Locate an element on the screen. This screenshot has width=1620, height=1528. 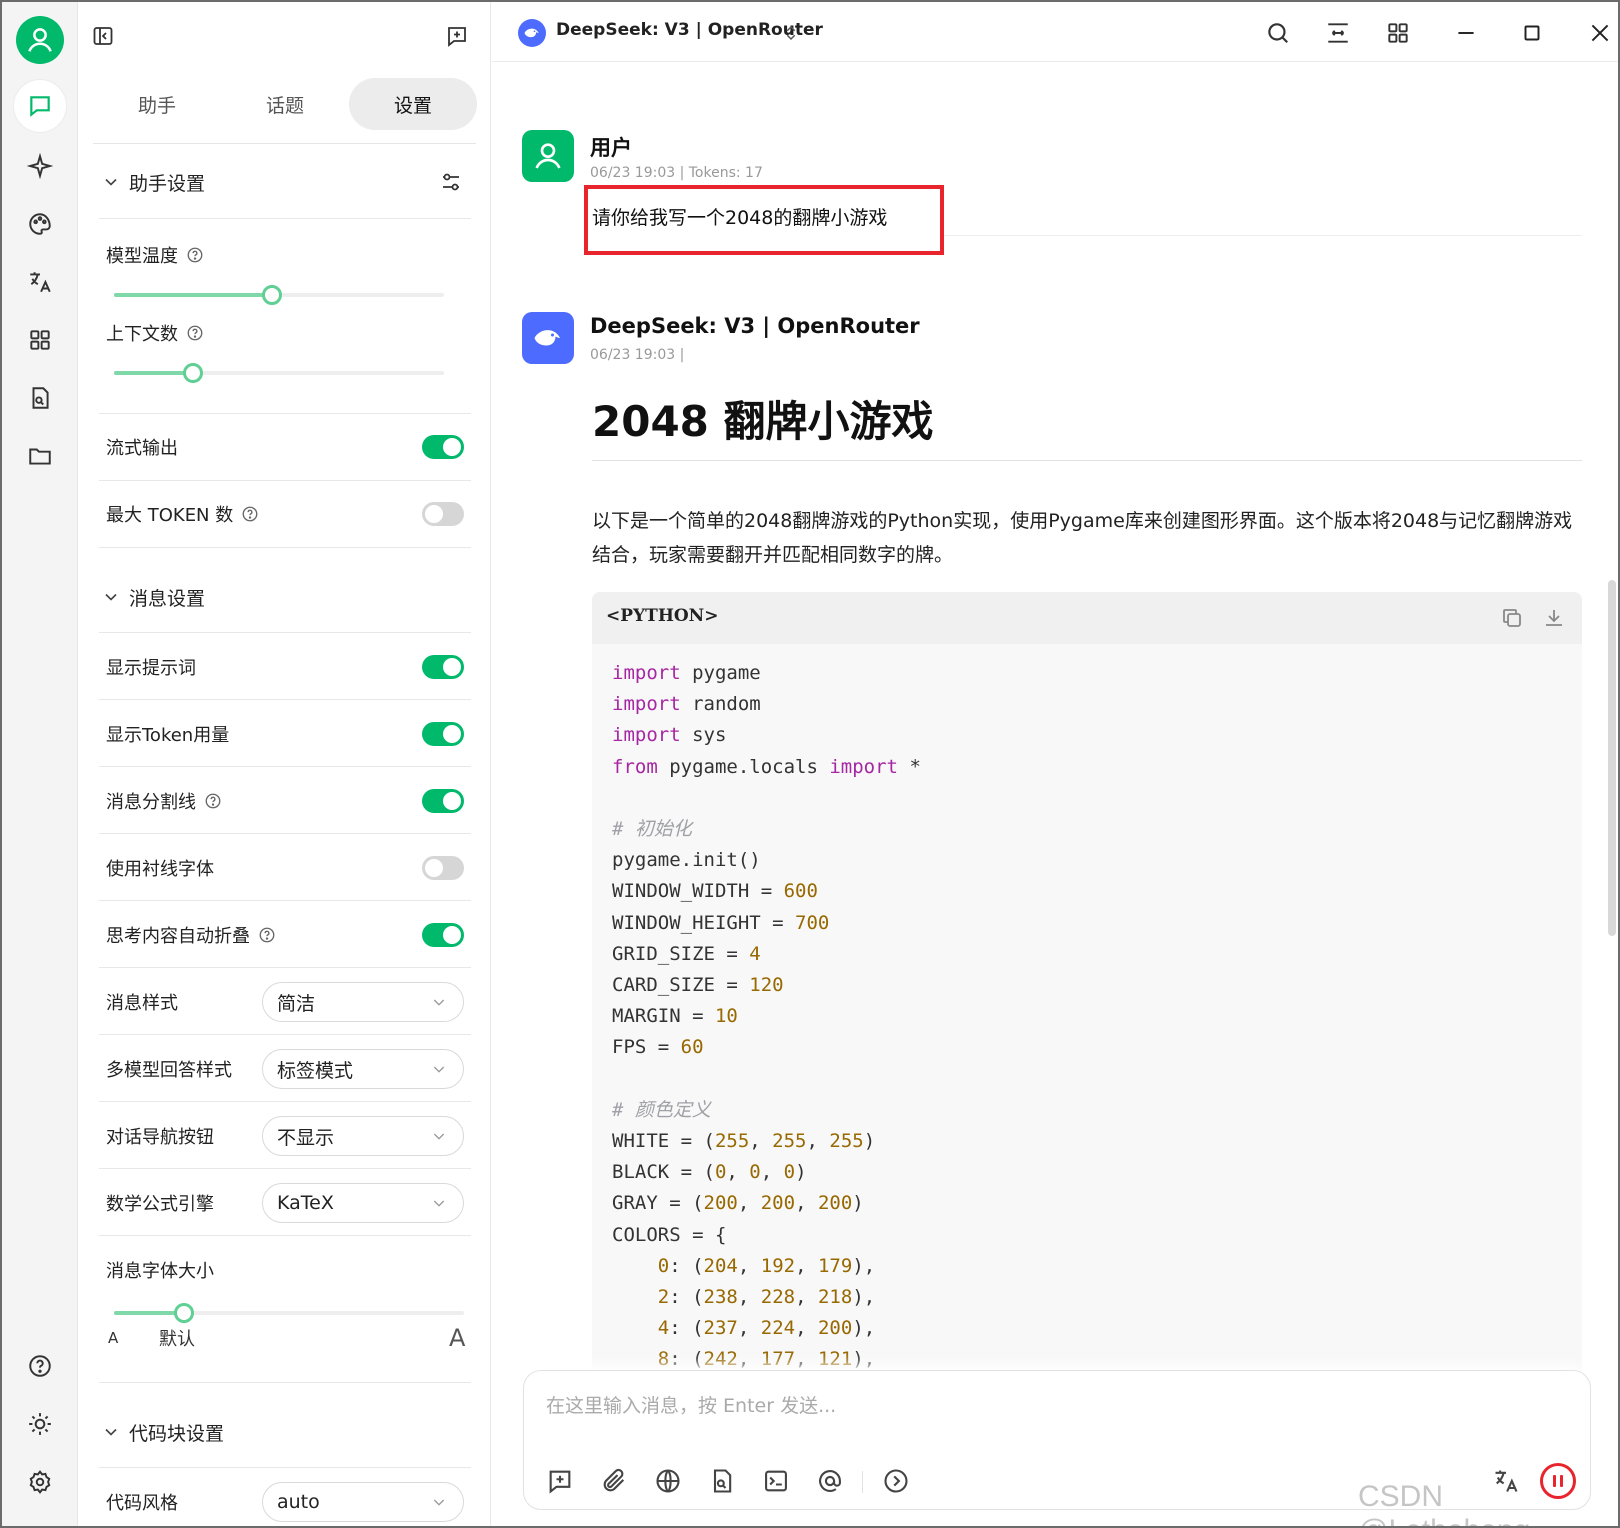
nav-button-row: 对话导航按钮 不显示 is located at coordinates (287, 1136).